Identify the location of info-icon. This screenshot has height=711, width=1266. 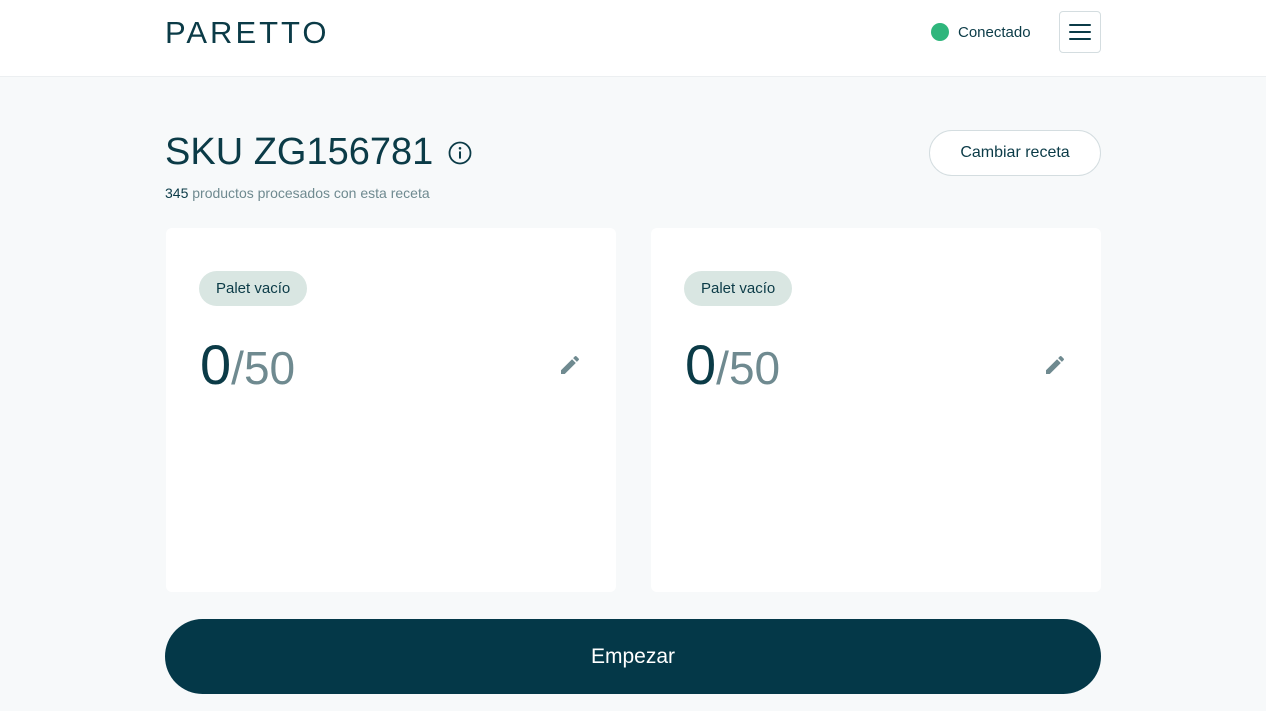
(460, 153).